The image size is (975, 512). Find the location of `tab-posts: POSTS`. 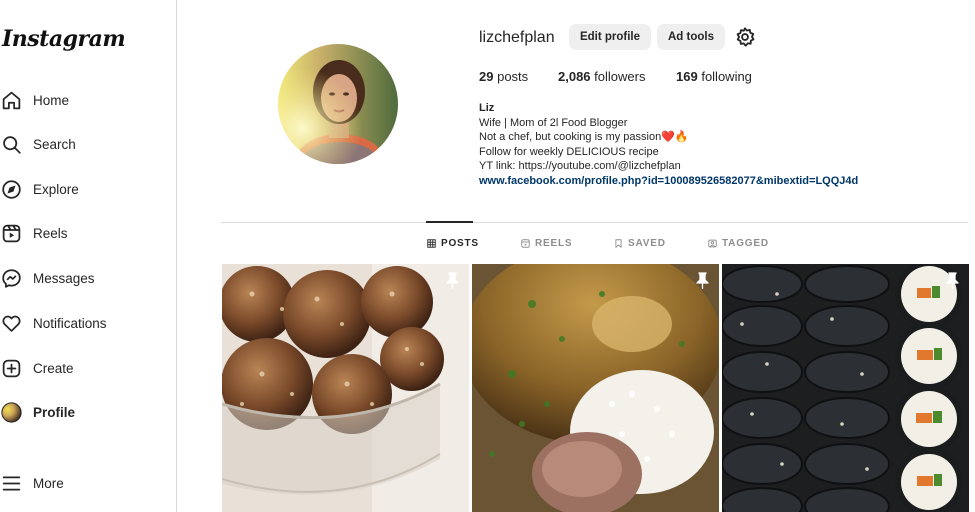

tab-posts: POSTS is located at coordinates (453, 243).